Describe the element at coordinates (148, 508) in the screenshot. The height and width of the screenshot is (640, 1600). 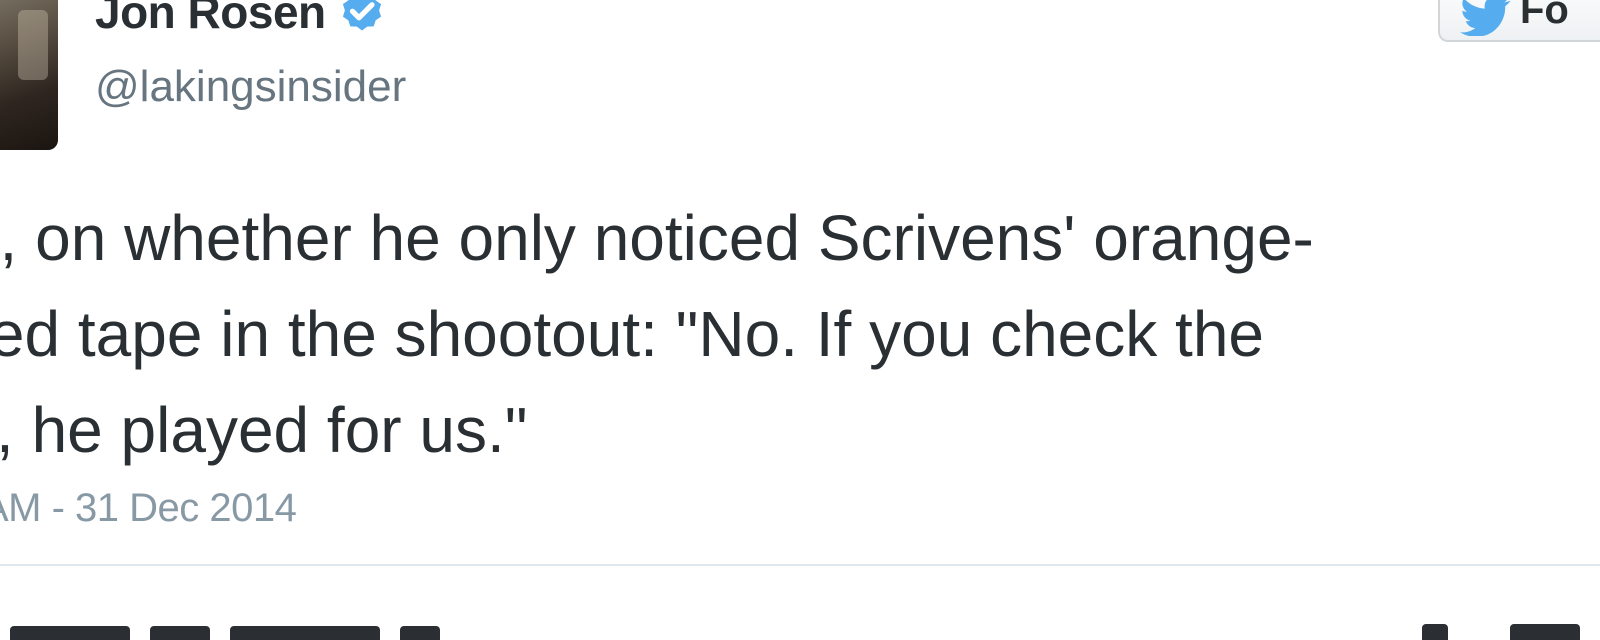
I see `tweet-timestamp: AM - 31 Dec 2014` at that location.